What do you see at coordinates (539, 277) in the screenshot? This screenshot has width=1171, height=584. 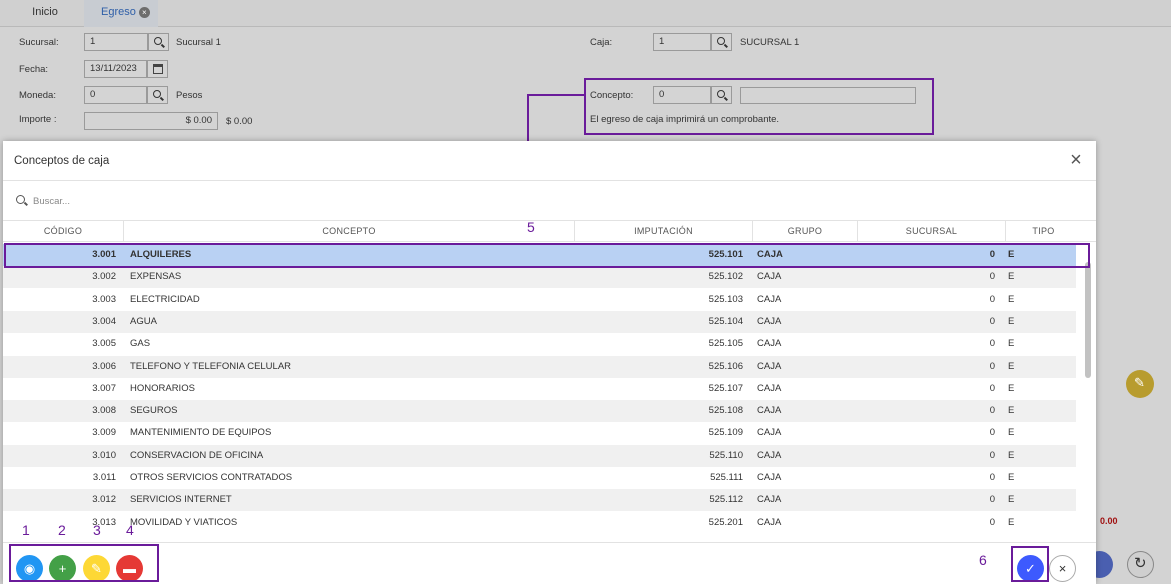 I see `table-row: 3.002 EXPENSAS 525.102 CAJA 0 E` at bounding box center [539, 277].